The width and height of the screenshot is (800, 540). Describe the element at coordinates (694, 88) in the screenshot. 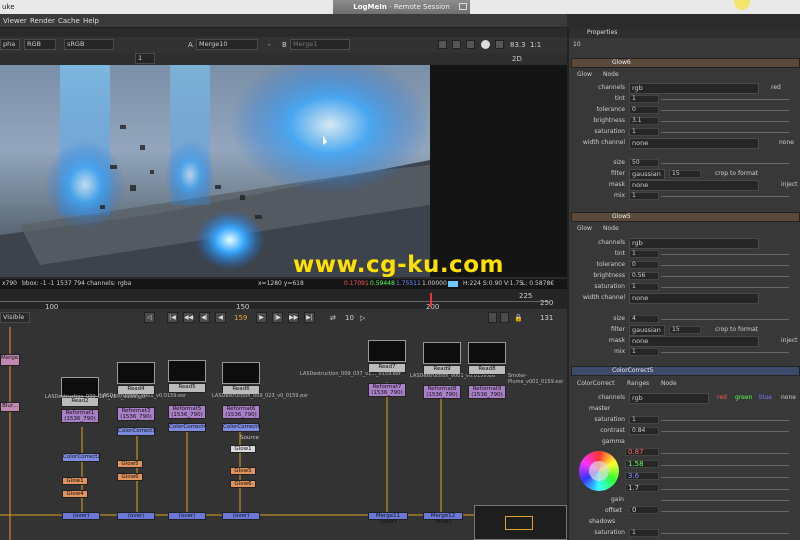

I see `glow6-channels-dropdown: rgb` at that location.